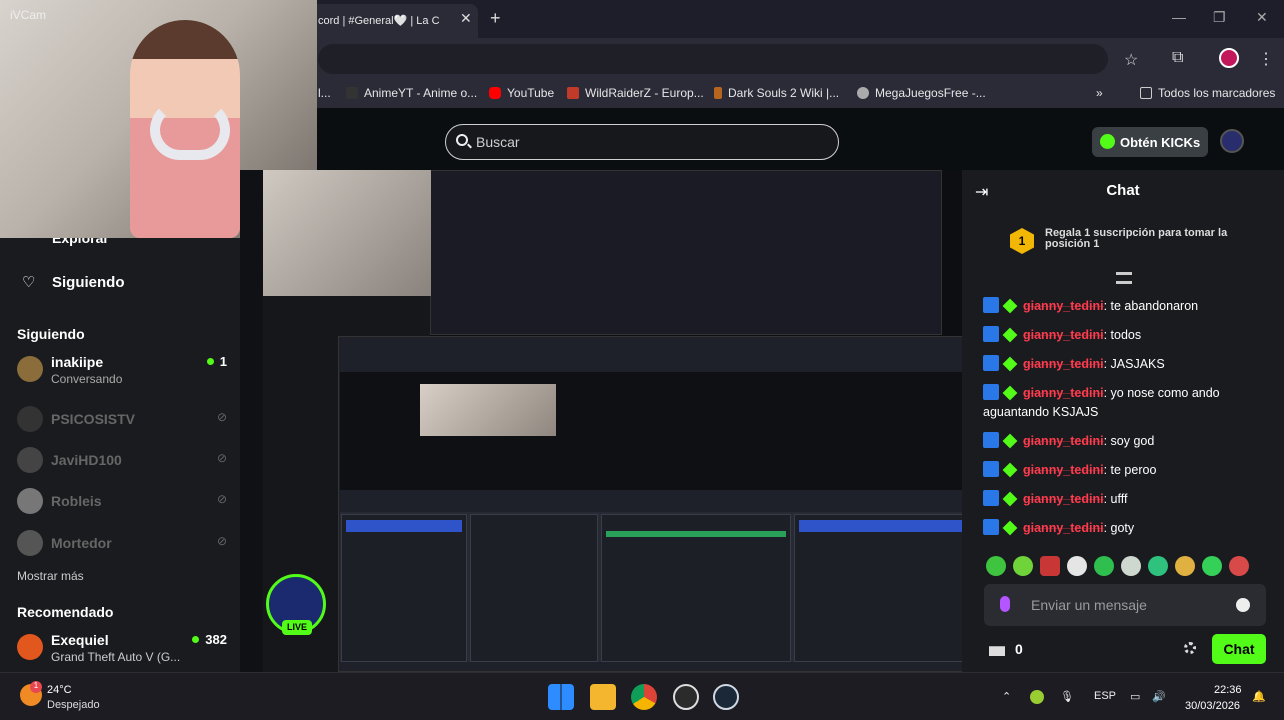 This screenshot has width=1284, height=720. What do you see at coordinates (1207, 93) in the screenshot?
I see `all-bookmarks-button: Todos los marcadores` at bounding box center [1207, 93].